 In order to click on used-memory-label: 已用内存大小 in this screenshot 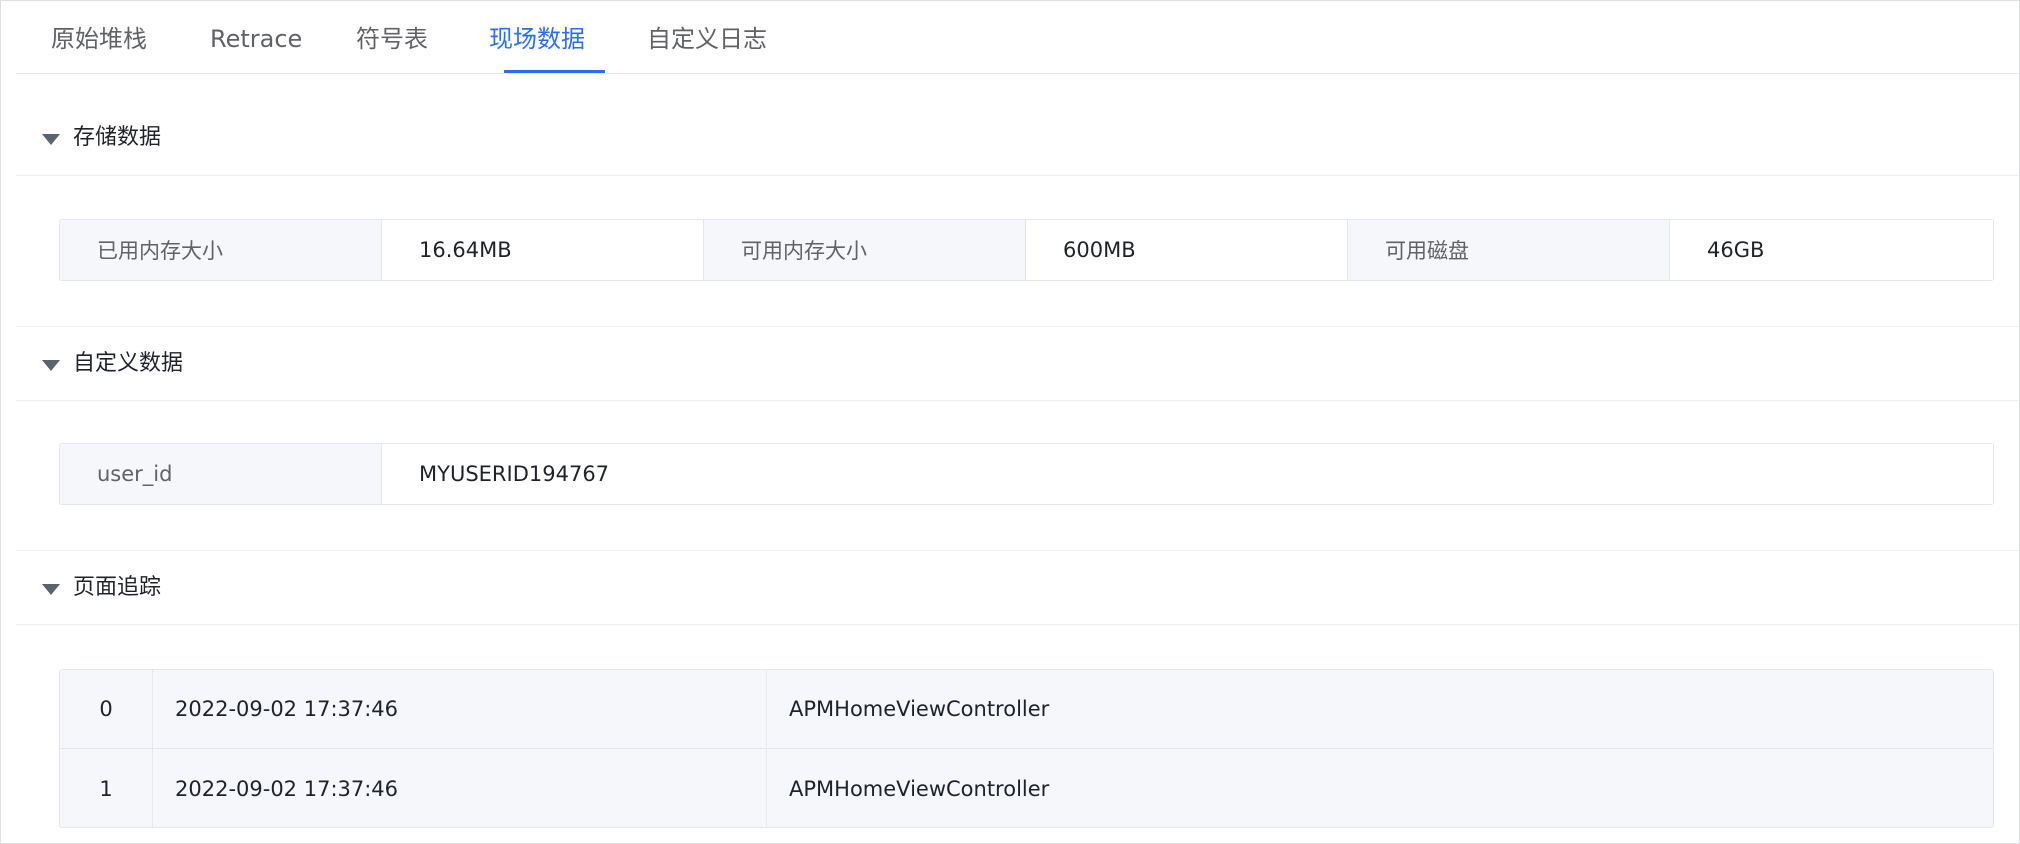, I will do `click(221, 250)`.